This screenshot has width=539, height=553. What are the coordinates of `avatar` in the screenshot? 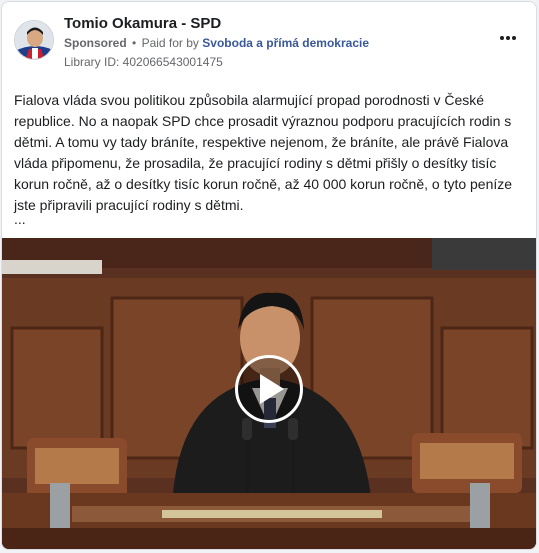 It's located at (34, 40).